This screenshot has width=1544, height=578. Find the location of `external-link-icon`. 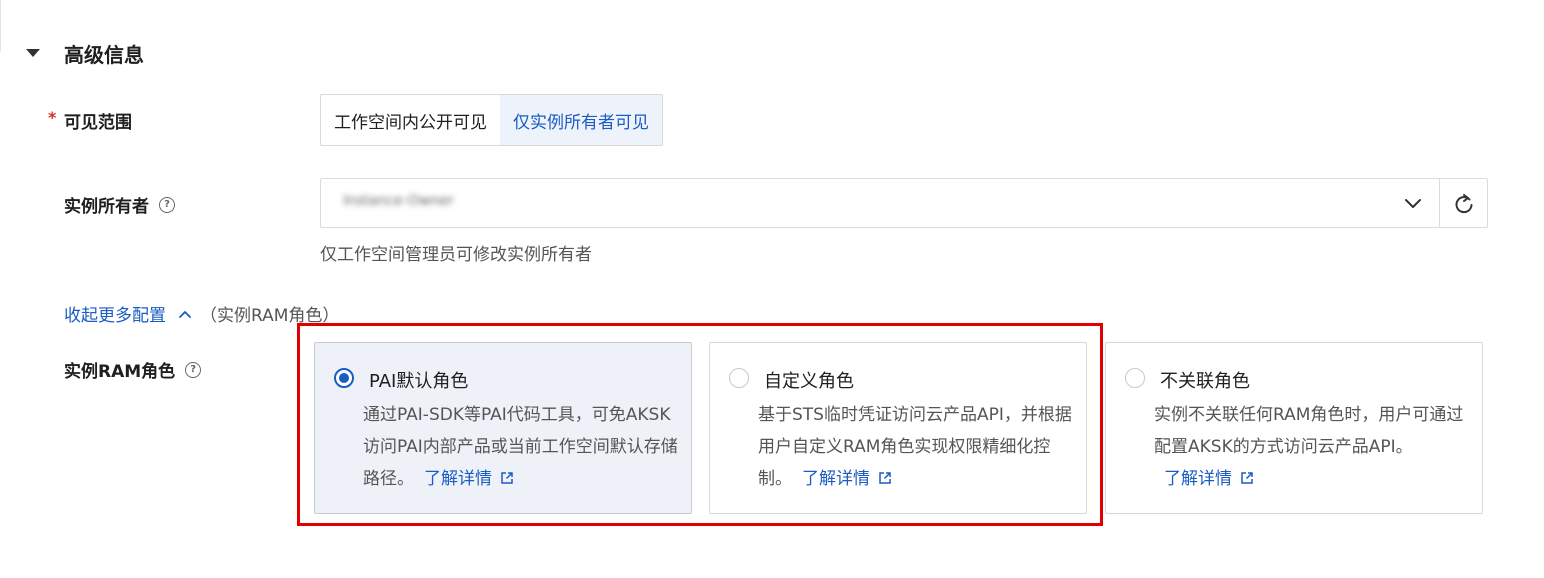

external-link-icon is located at coordinates (1247, 478).